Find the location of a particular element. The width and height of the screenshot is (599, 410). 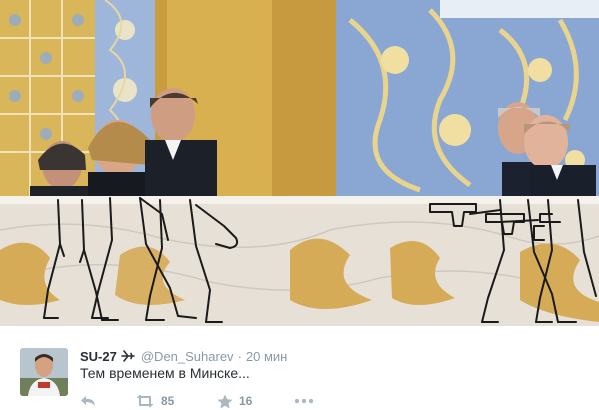

star-icon is located at coordinates (225, 401).